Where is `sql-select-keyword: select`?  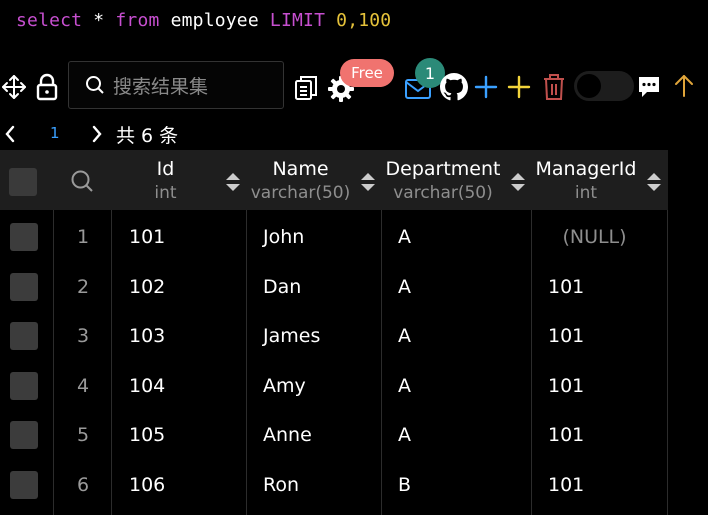
sql-select-keyword: select is located at coordinates (49, 20).